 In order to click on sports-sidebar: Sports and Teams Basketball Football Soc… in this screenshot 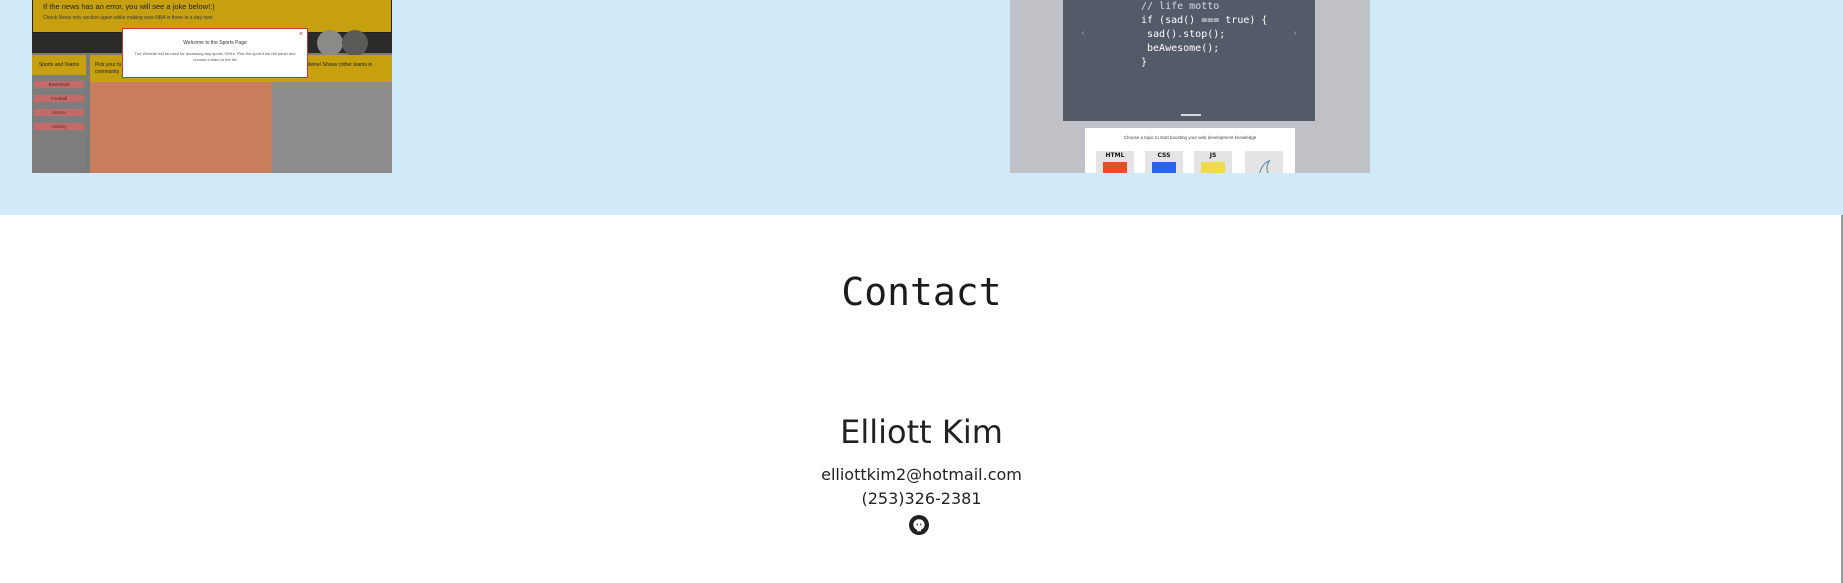, I will do `click(59, 114)`.